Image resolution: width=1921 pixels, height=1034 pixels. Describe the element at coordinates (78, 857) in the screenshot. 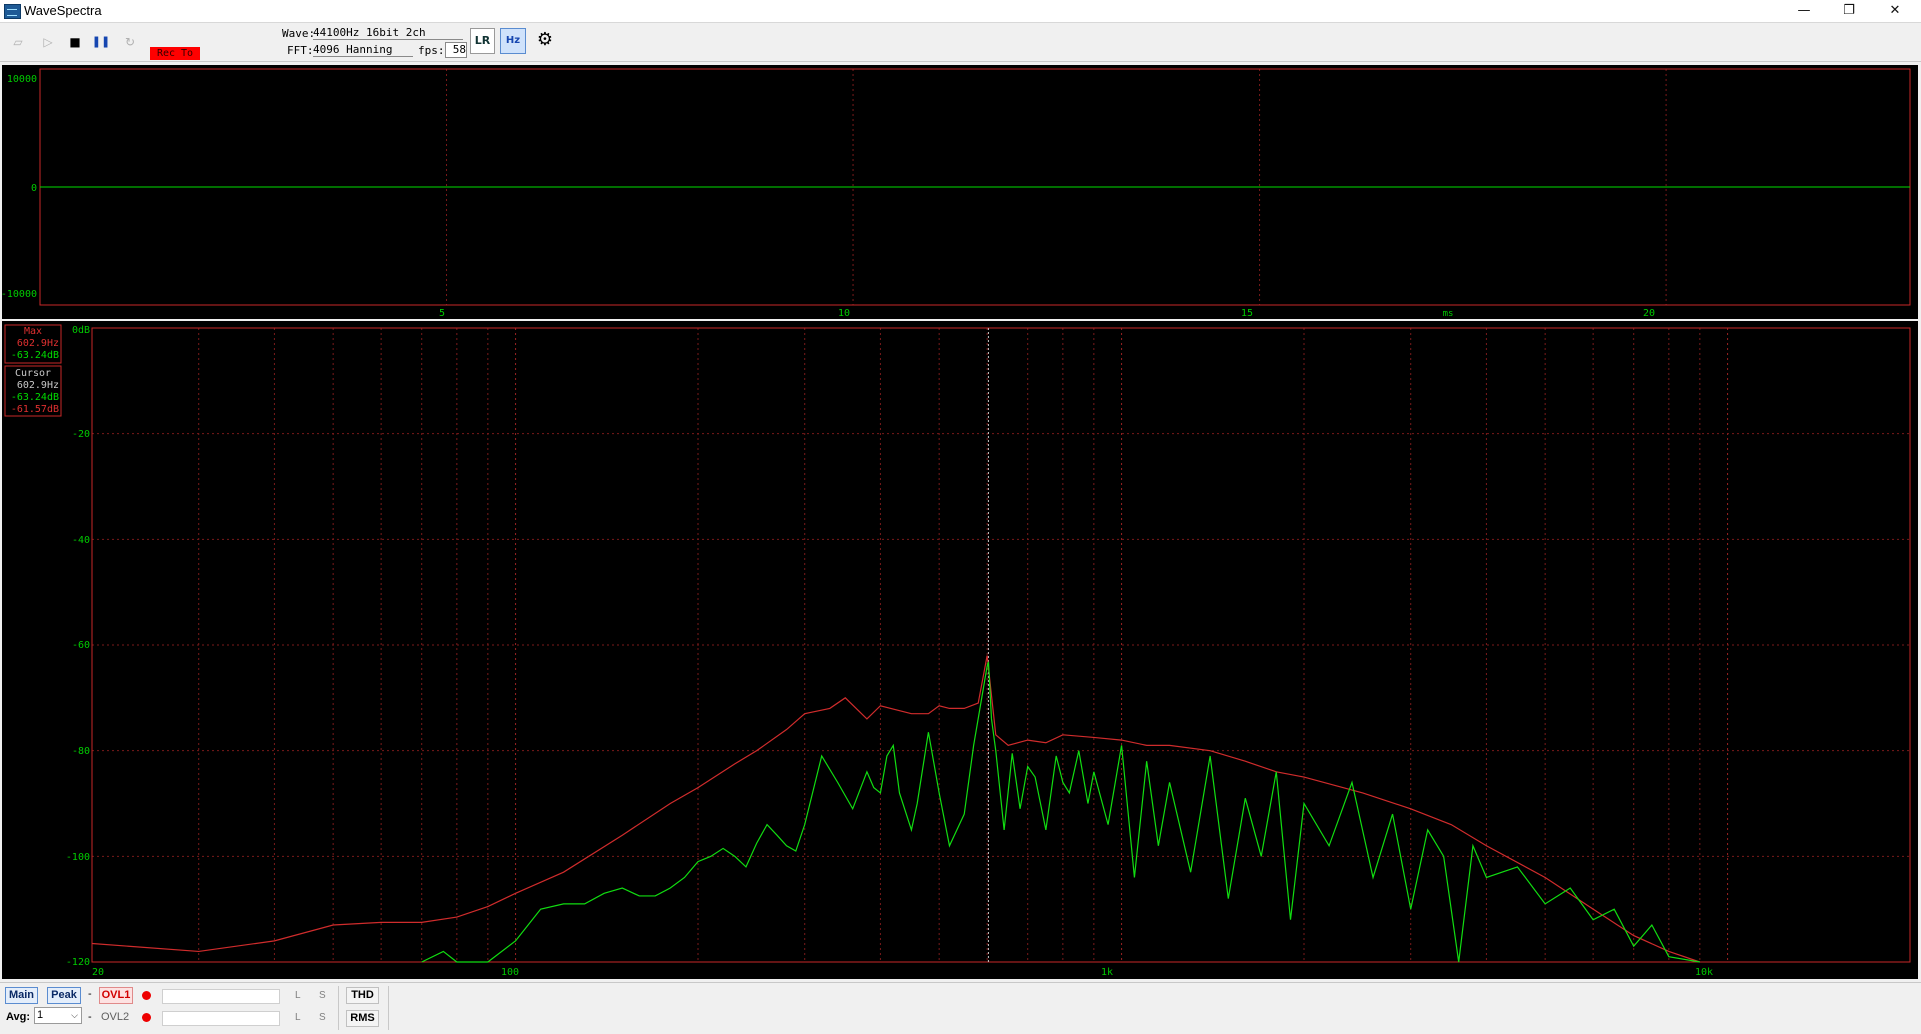

I see `spec-ytick-minus-100: -100` at that location.